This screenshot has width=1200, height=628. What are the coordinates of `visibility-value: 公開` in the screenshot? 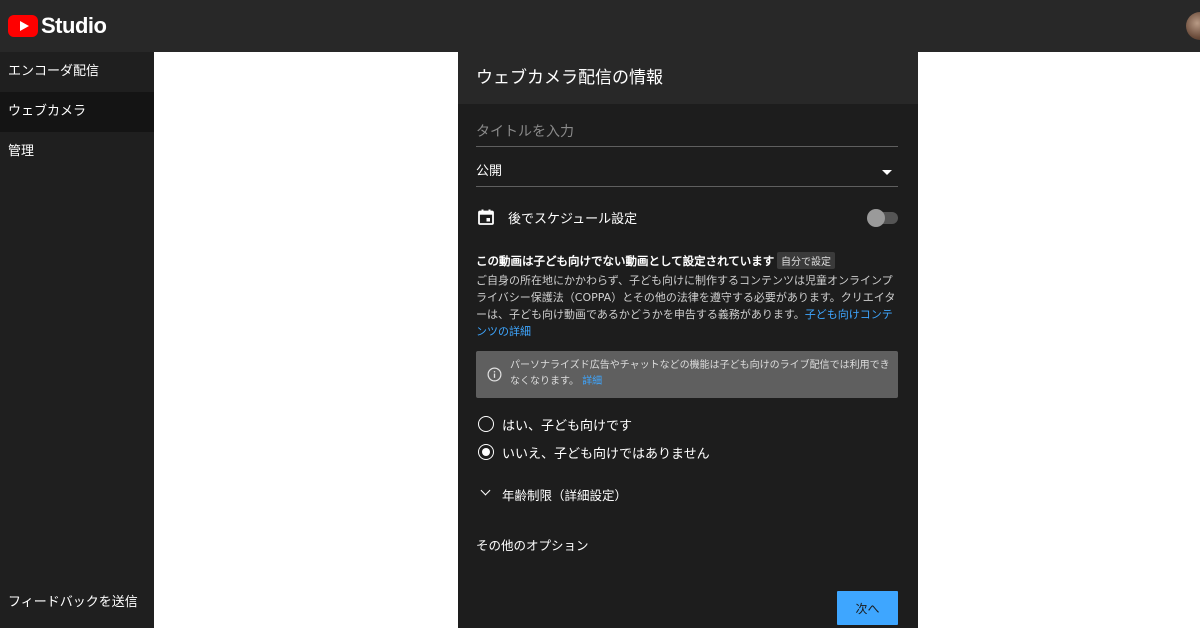 It's located at (489, 171).